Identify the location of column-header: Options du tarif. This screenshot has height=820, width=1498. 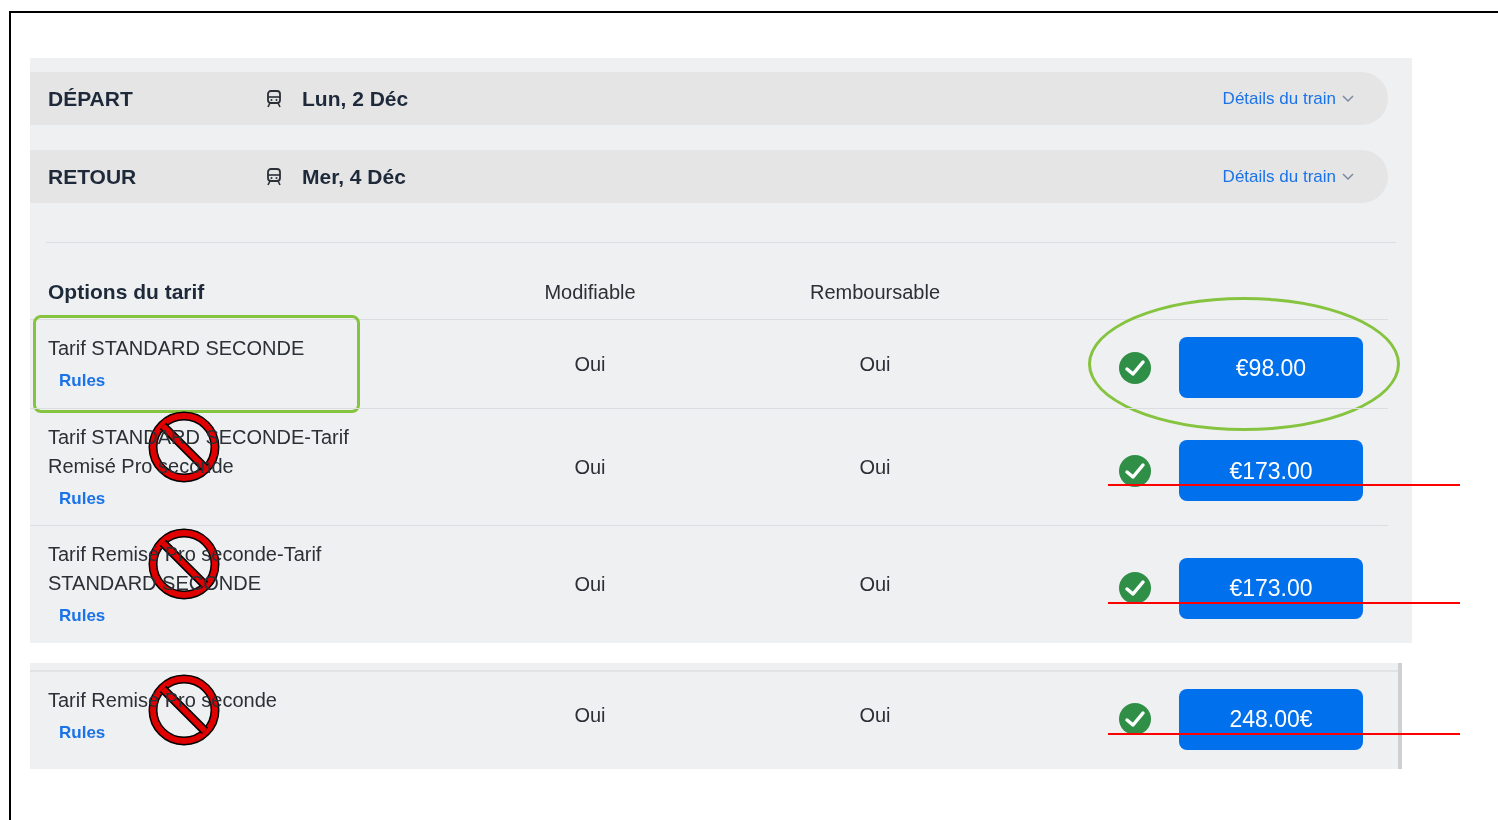
(126, 292).